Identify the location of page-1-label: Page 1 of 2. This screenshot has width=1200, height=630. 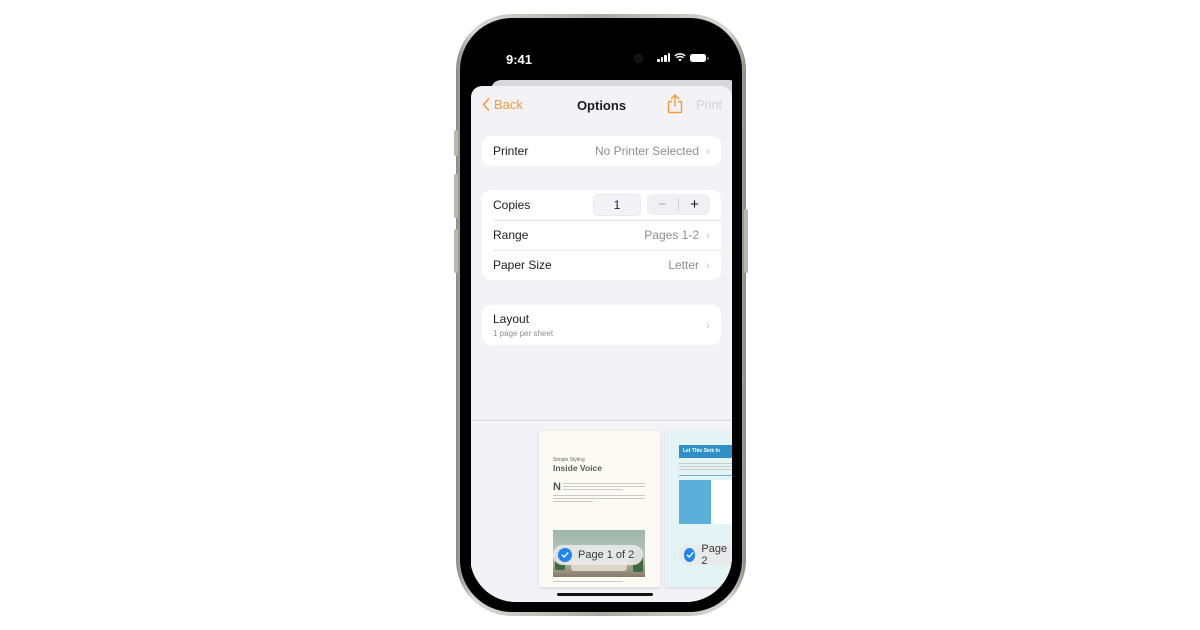
(606, 555).